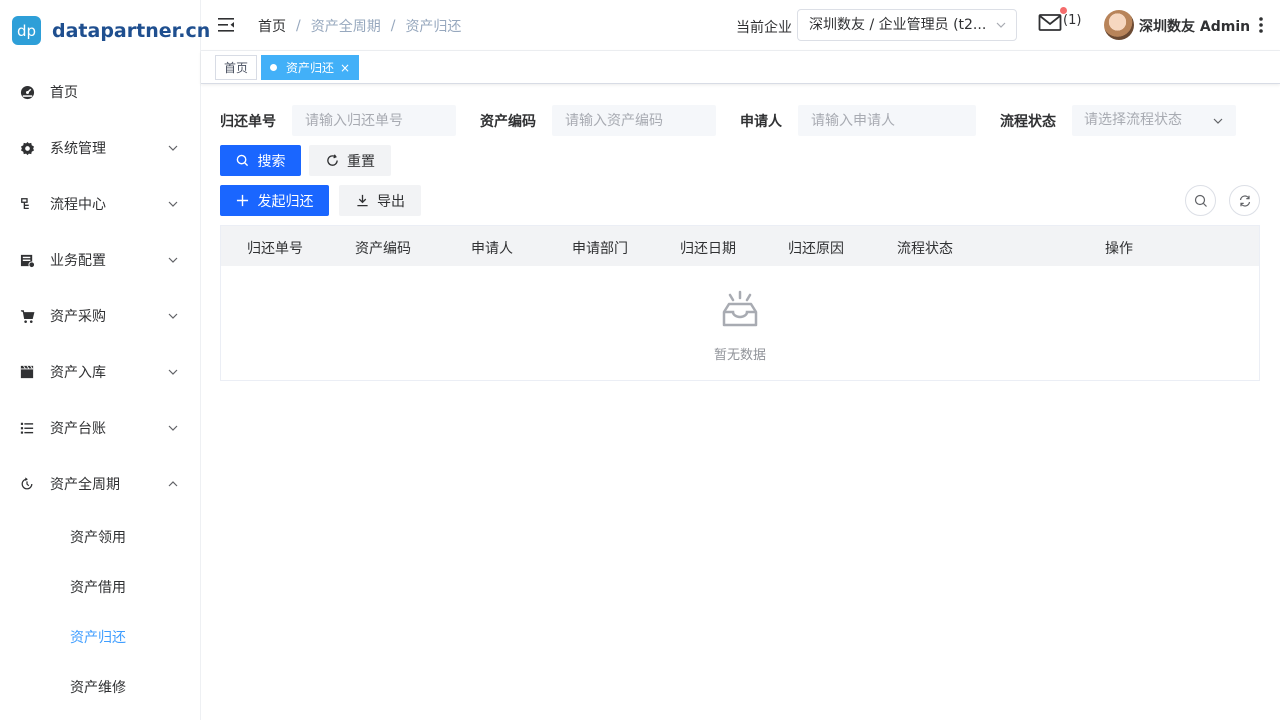  I want to click on sidebar-subitem-receive: 资产领用, so click(100, 537).